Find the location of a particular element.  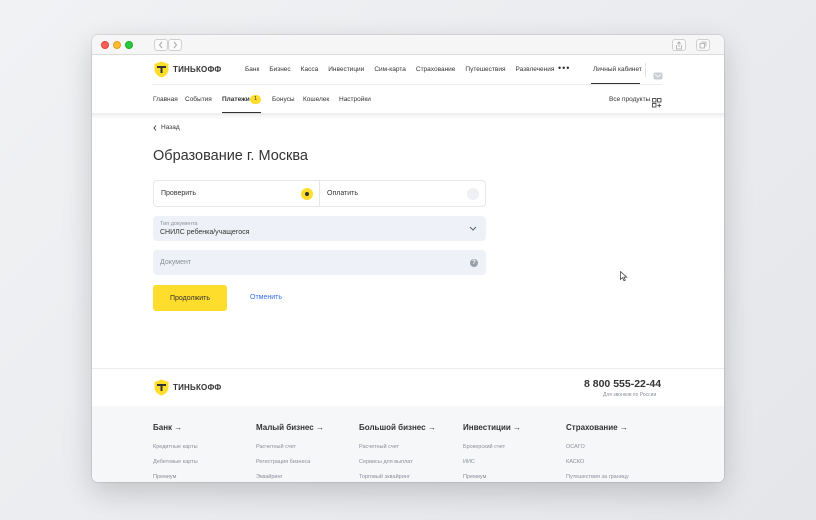

step-pay: Оплатить is located at coordinates (402, 193).